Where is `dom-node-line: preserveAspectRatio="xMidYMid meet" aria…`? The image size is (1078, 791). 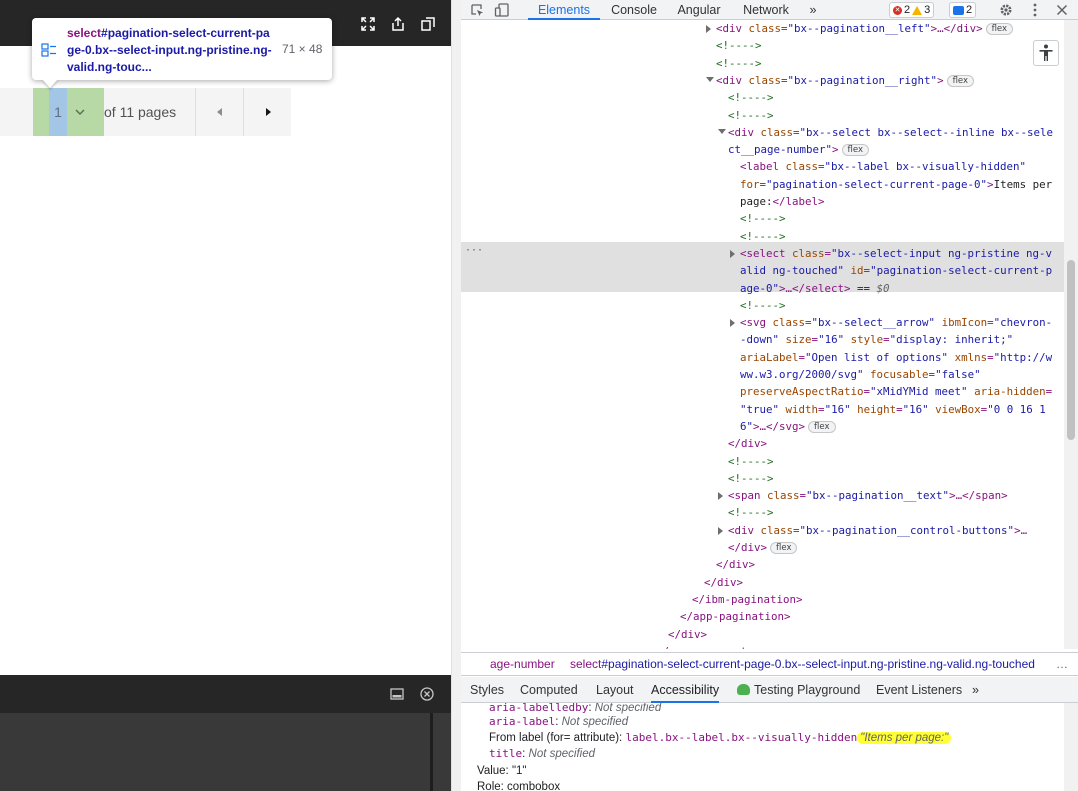
dom-node-line: preserveAspectRatio="xMidYMid meet" aria… is located at coordinates (896, 391).